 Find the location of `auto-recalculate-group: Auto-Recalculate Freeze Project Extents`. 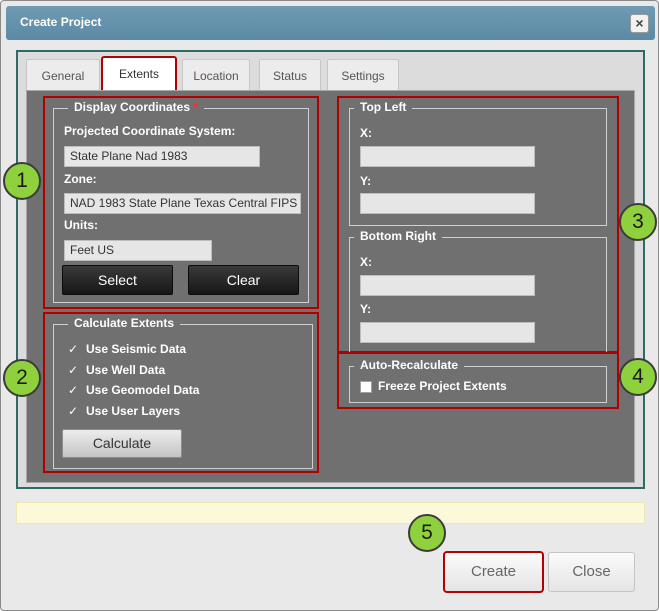

auto-recalculate-group: Auto-Recalculate Freeze Project Extents is located at coordinates (478, 380).